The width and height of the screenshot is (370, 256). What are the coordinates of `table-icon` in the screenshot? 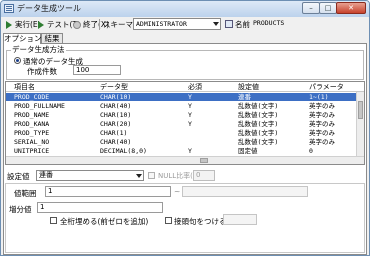 It's located at (229, 24).